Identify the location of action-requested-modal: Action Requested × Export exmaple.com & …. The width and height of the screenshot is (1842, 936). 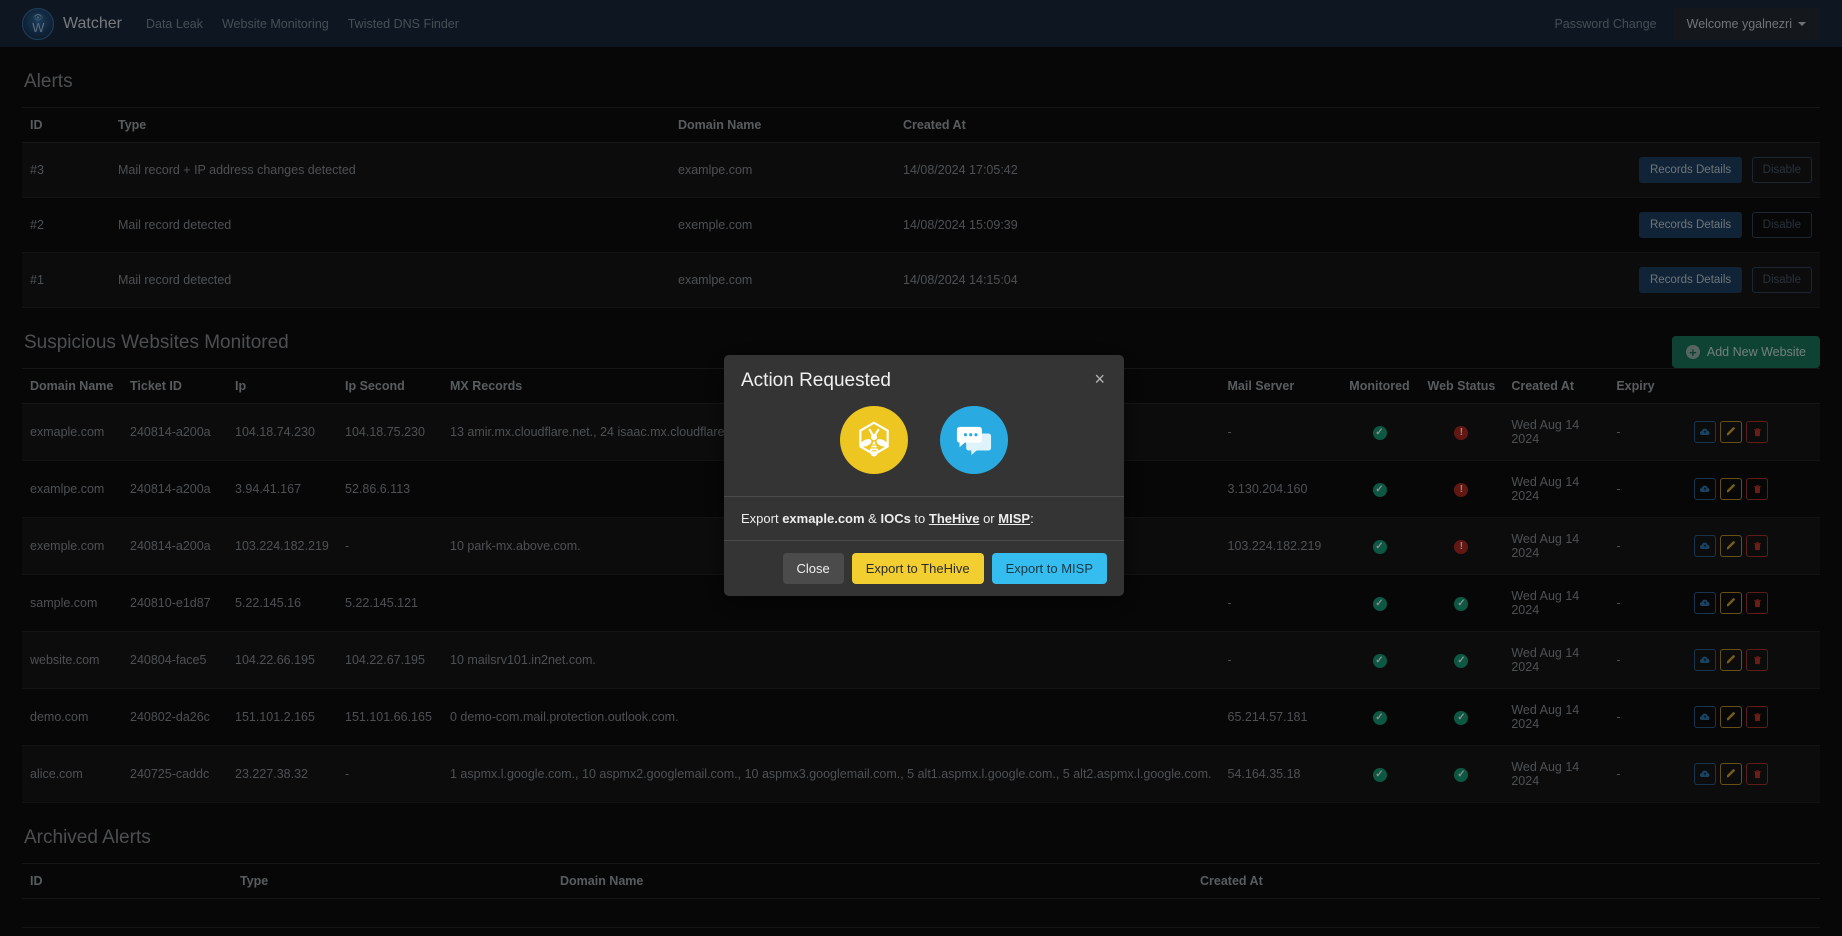
(924, 475).